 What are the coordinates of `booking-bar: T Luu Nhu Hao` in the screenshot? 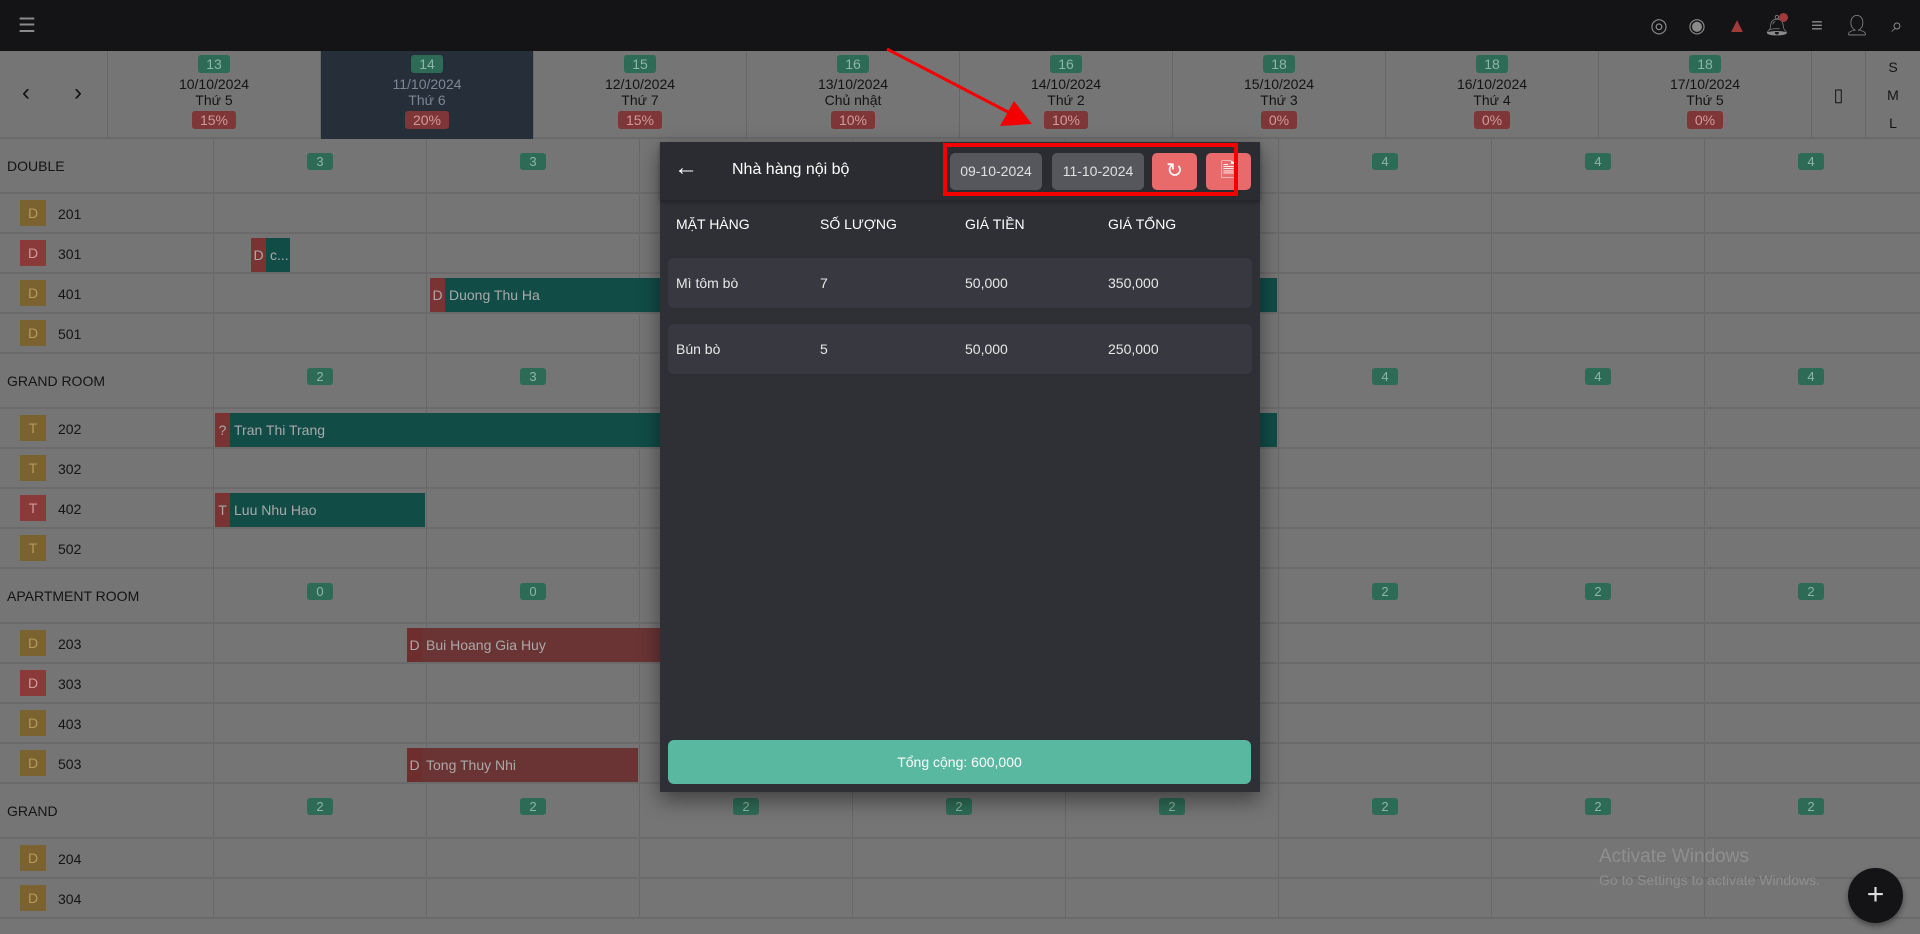 It's located at (320, 510).